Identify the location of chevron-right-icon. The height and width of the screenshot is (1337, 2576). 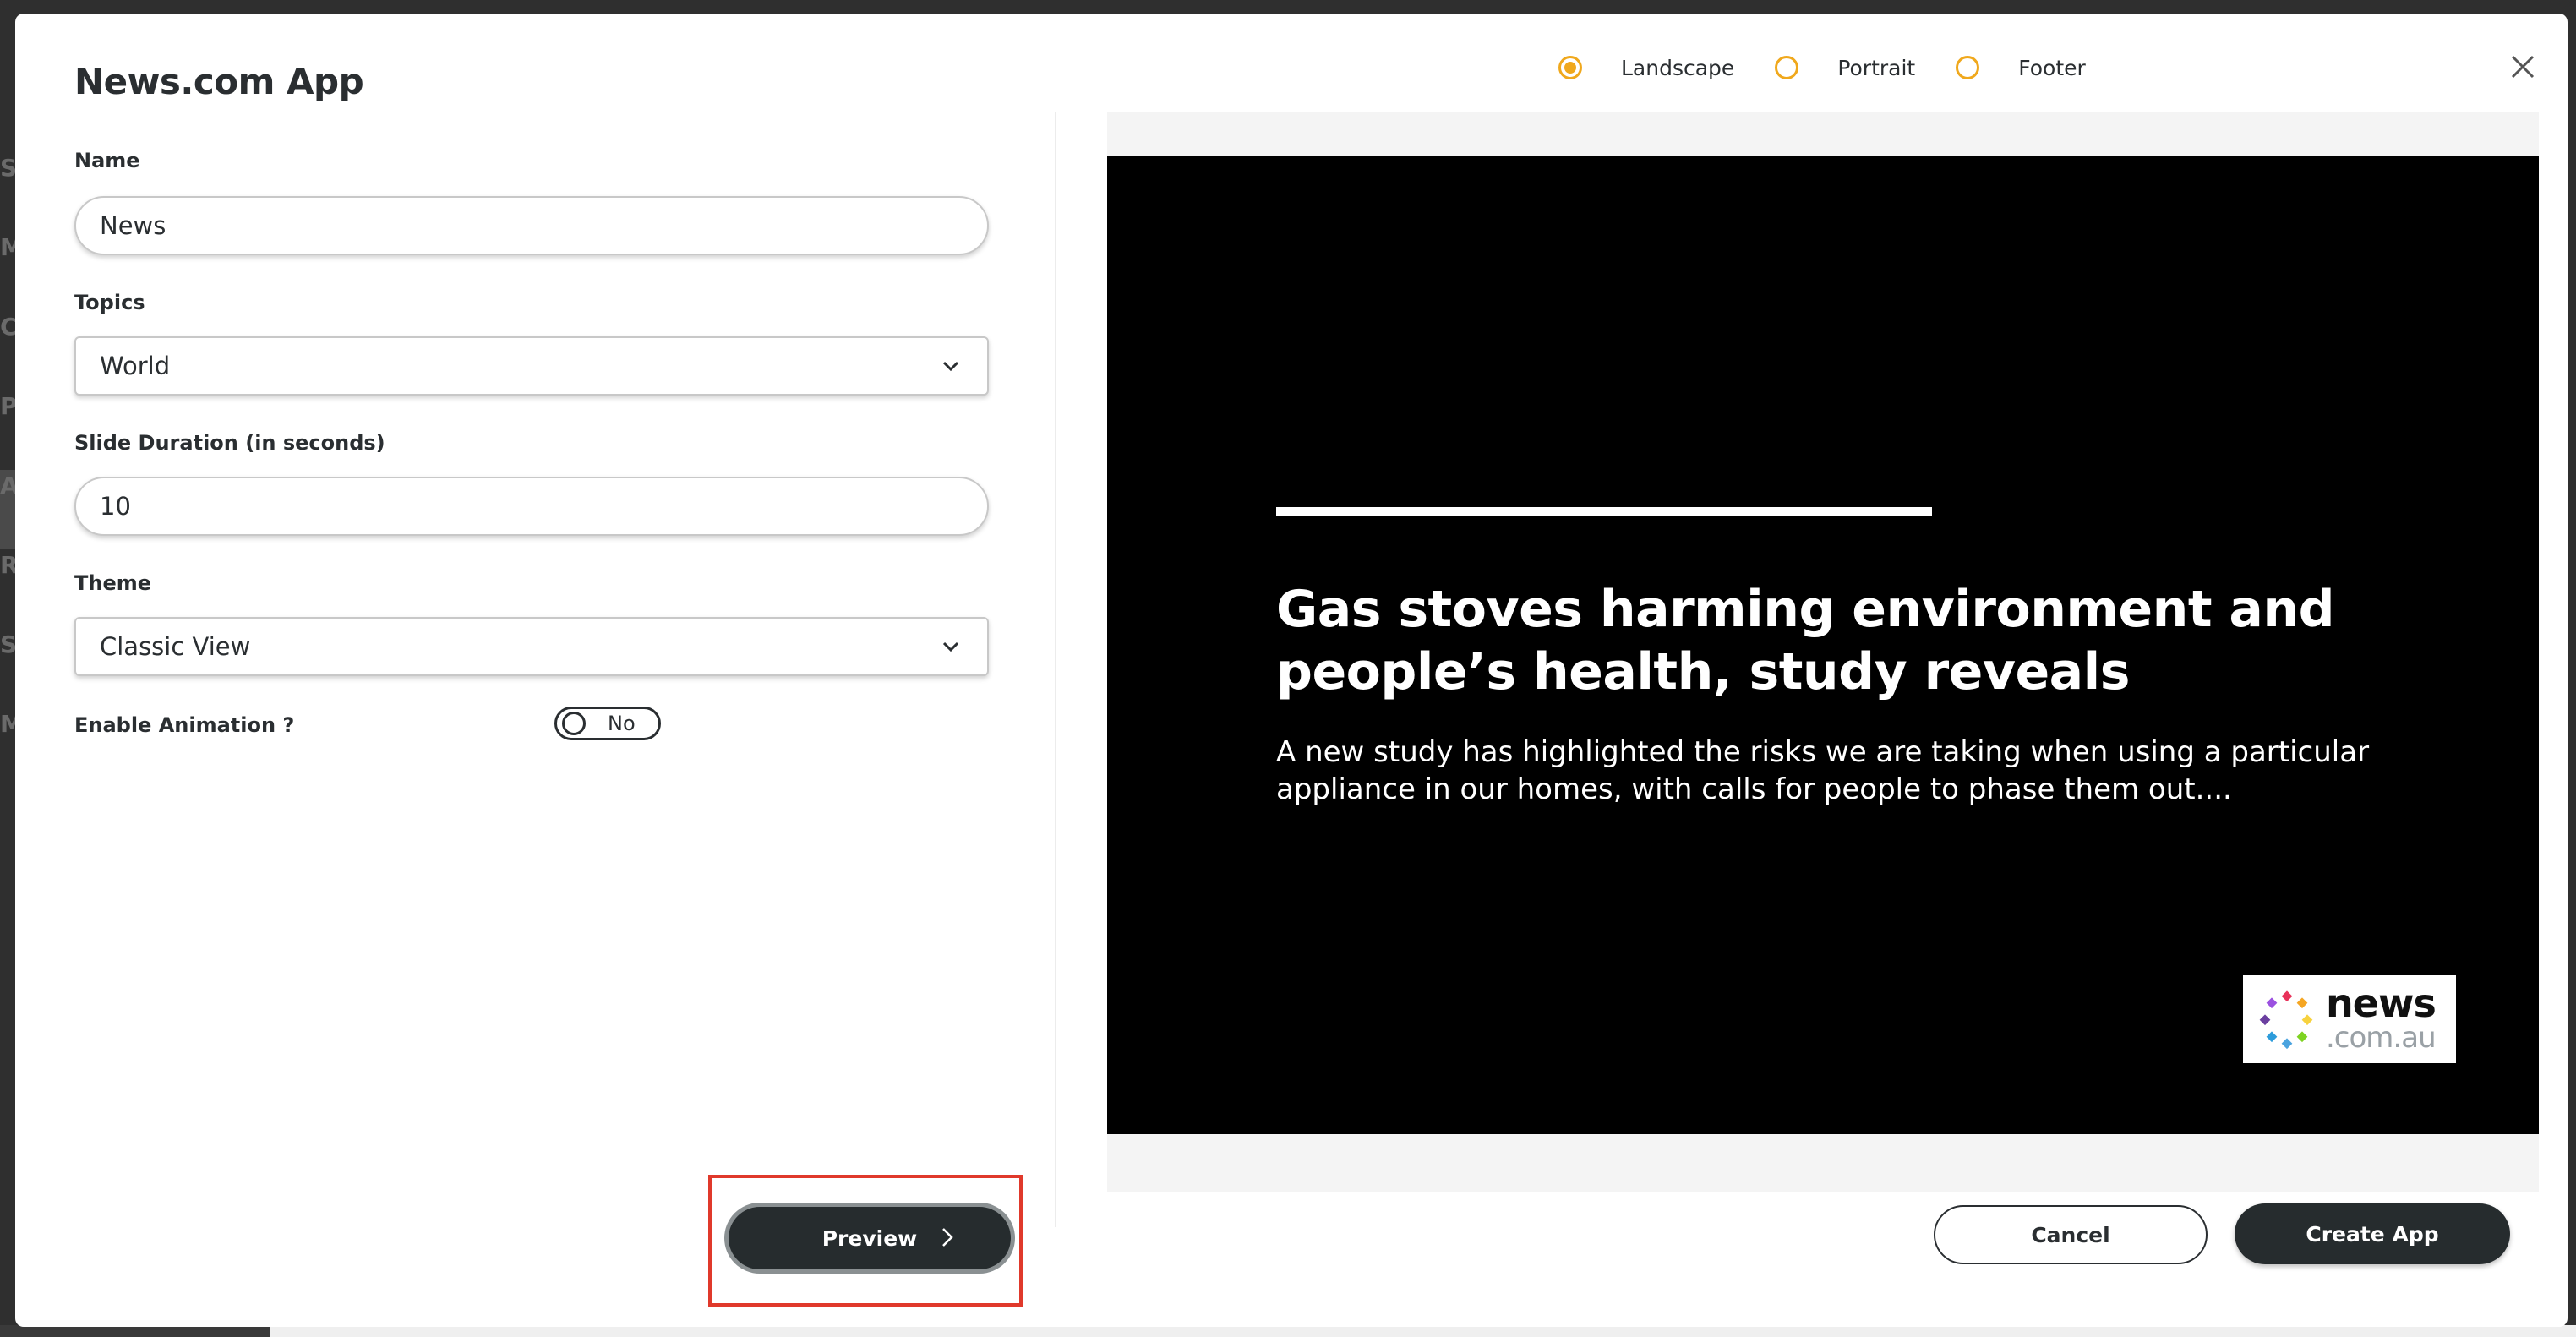
(947, 1237).